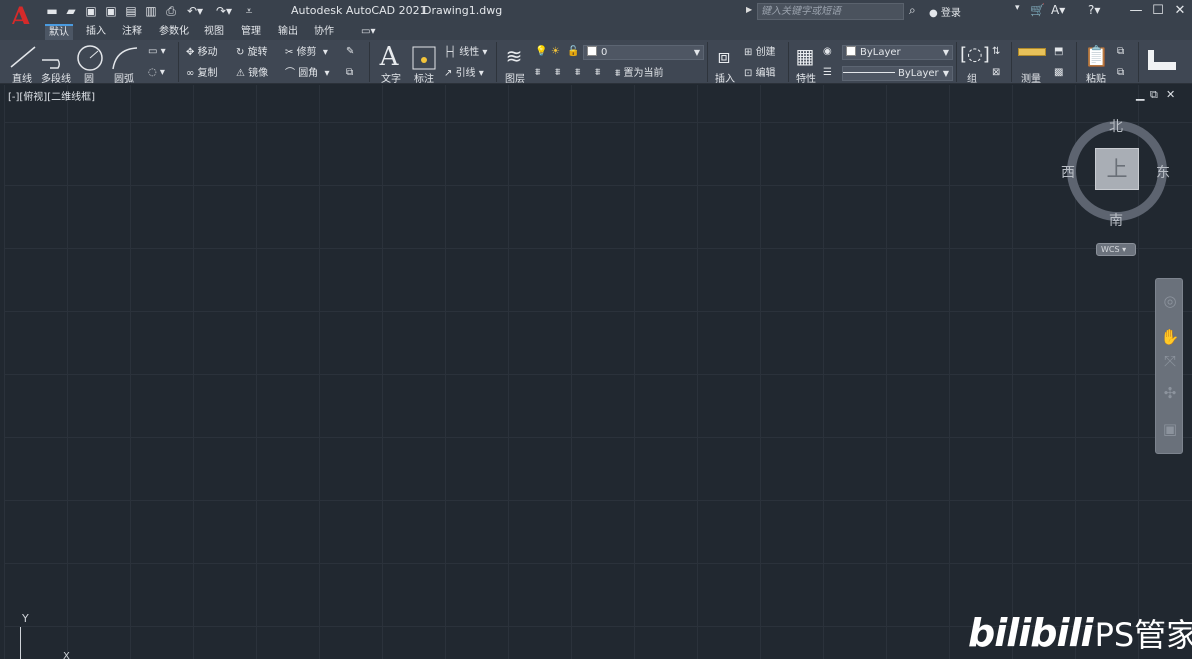 The height and width of the screenshot is (659, 1192). What do you see at coordinates (1170, 429) in the screenshot?
I see `showmotion-icon: ▣` at bounding box center [1170, 429].